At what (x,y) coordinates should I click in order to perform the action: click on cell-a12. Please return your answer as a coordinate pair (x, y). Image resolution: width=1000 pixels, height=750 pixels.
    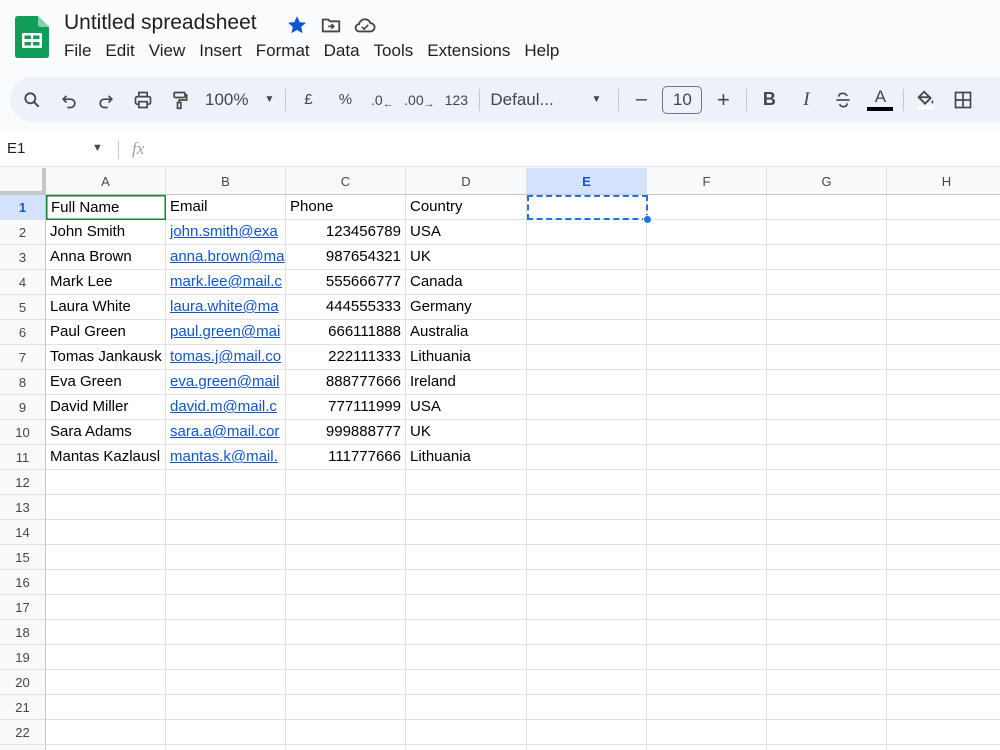
    Looking at the image, I should click on (106, 482).